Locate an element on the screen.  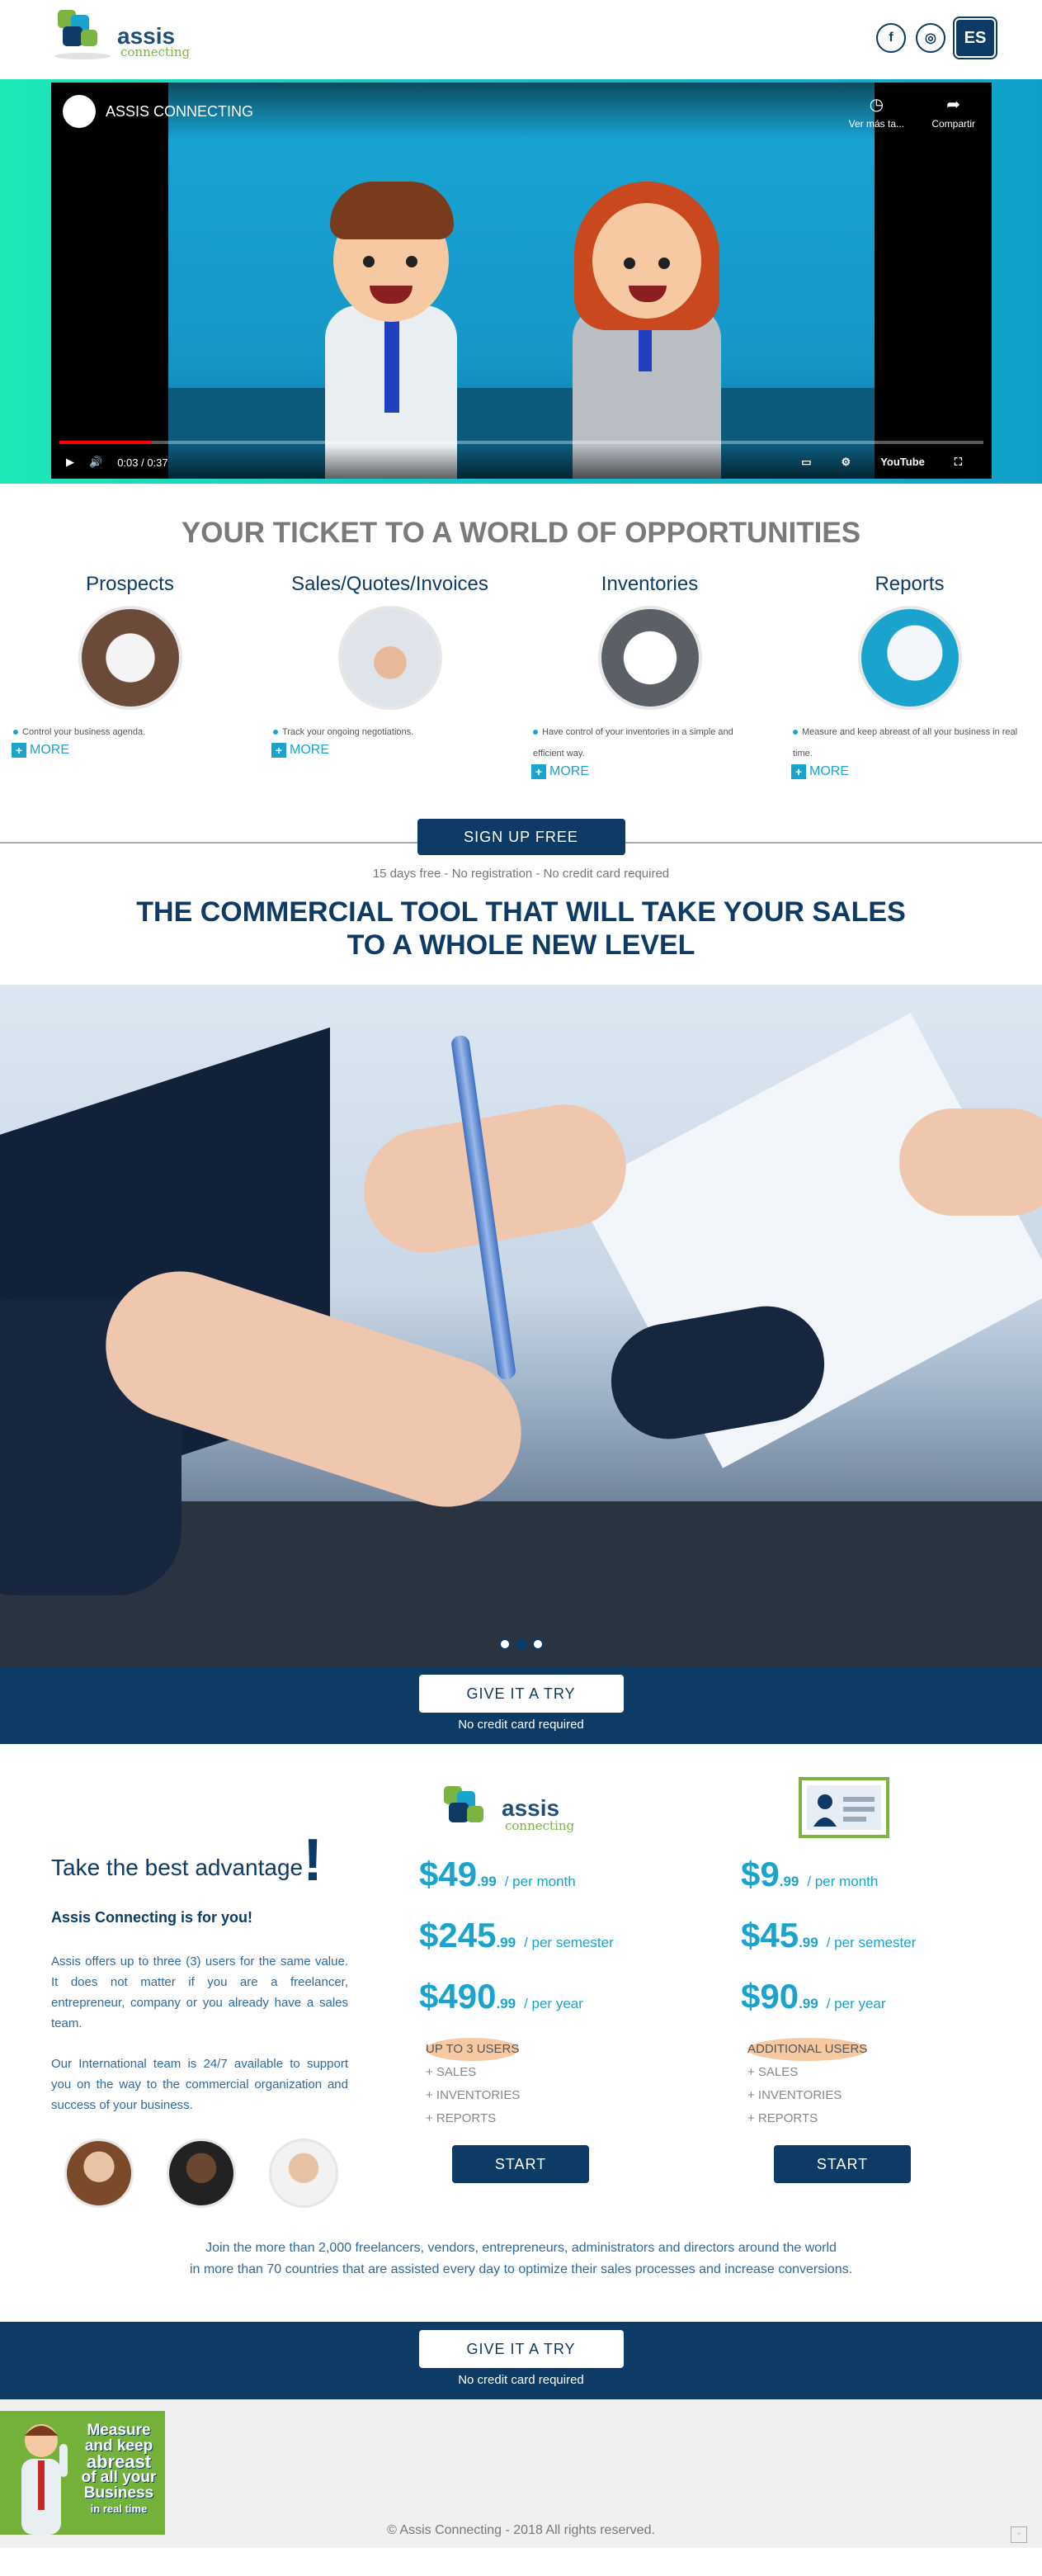
channel-avatar is located at coordinates (79, 111).